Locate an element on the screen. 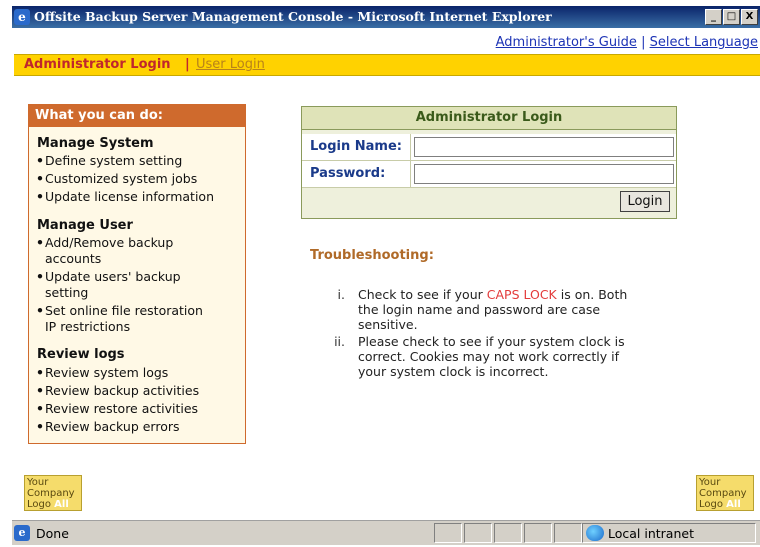 The height and width of the screenshot is (547, 760). nav-user-login-link: User Login is located at coordinates (230, 64).